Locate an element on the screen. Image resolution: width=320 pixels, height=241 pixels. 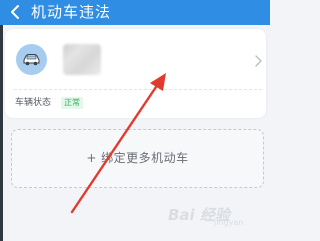
plate-number-redacted is located at coordinates (82, 59).